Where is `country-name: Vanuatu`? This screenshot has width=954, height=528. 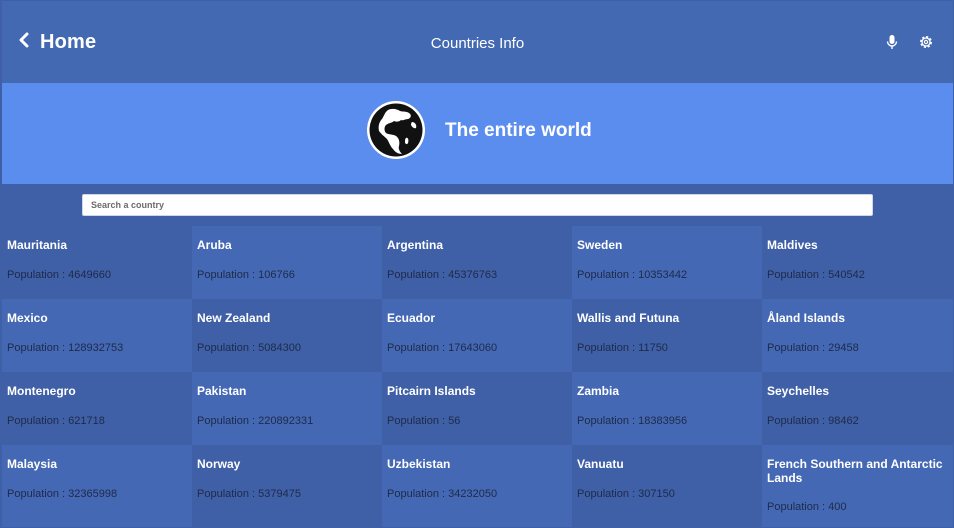
country-name: Vanuatu is located at coordinates (600, 464).